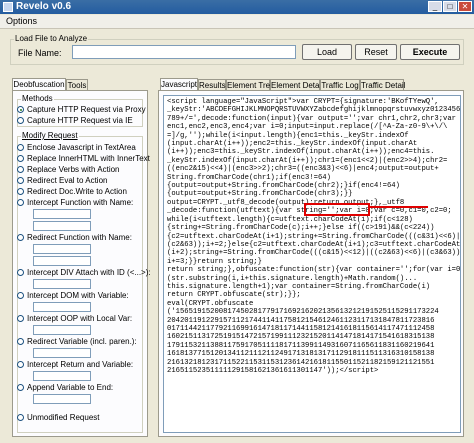 This screenshot has height=443, width=474. Describe the element at coordinates (62, 353) in the screenshot. I see `redirect-variable-input` at that location.